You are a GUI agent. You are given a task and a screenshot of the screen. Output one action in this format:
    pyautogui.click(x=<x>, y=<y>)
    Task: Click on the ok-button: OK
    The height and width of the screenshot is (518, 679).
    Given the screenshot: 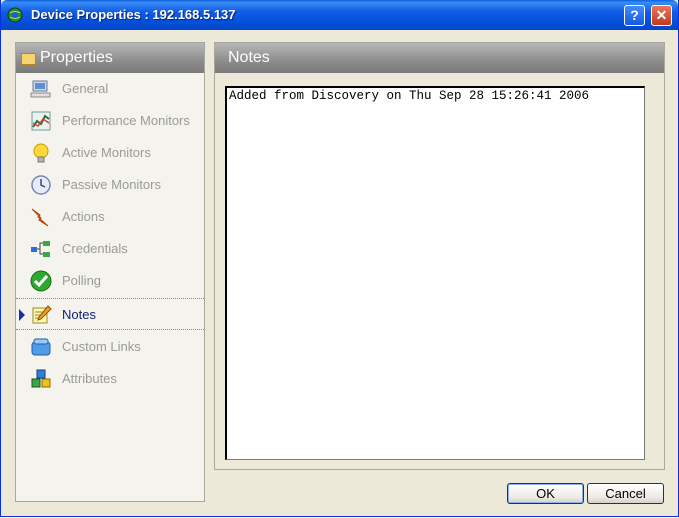 What is the action you would take?
    pyautogui.click(x=545, y=493)
    